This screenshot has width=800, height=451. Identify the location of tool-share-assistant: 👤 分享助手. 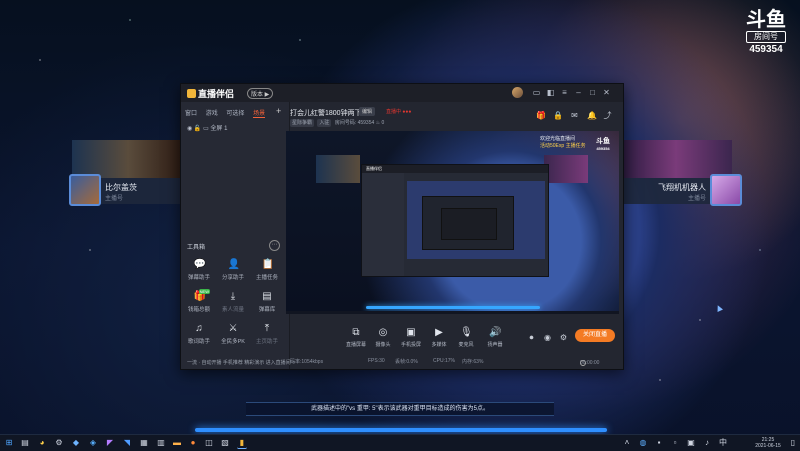
(233, 273).